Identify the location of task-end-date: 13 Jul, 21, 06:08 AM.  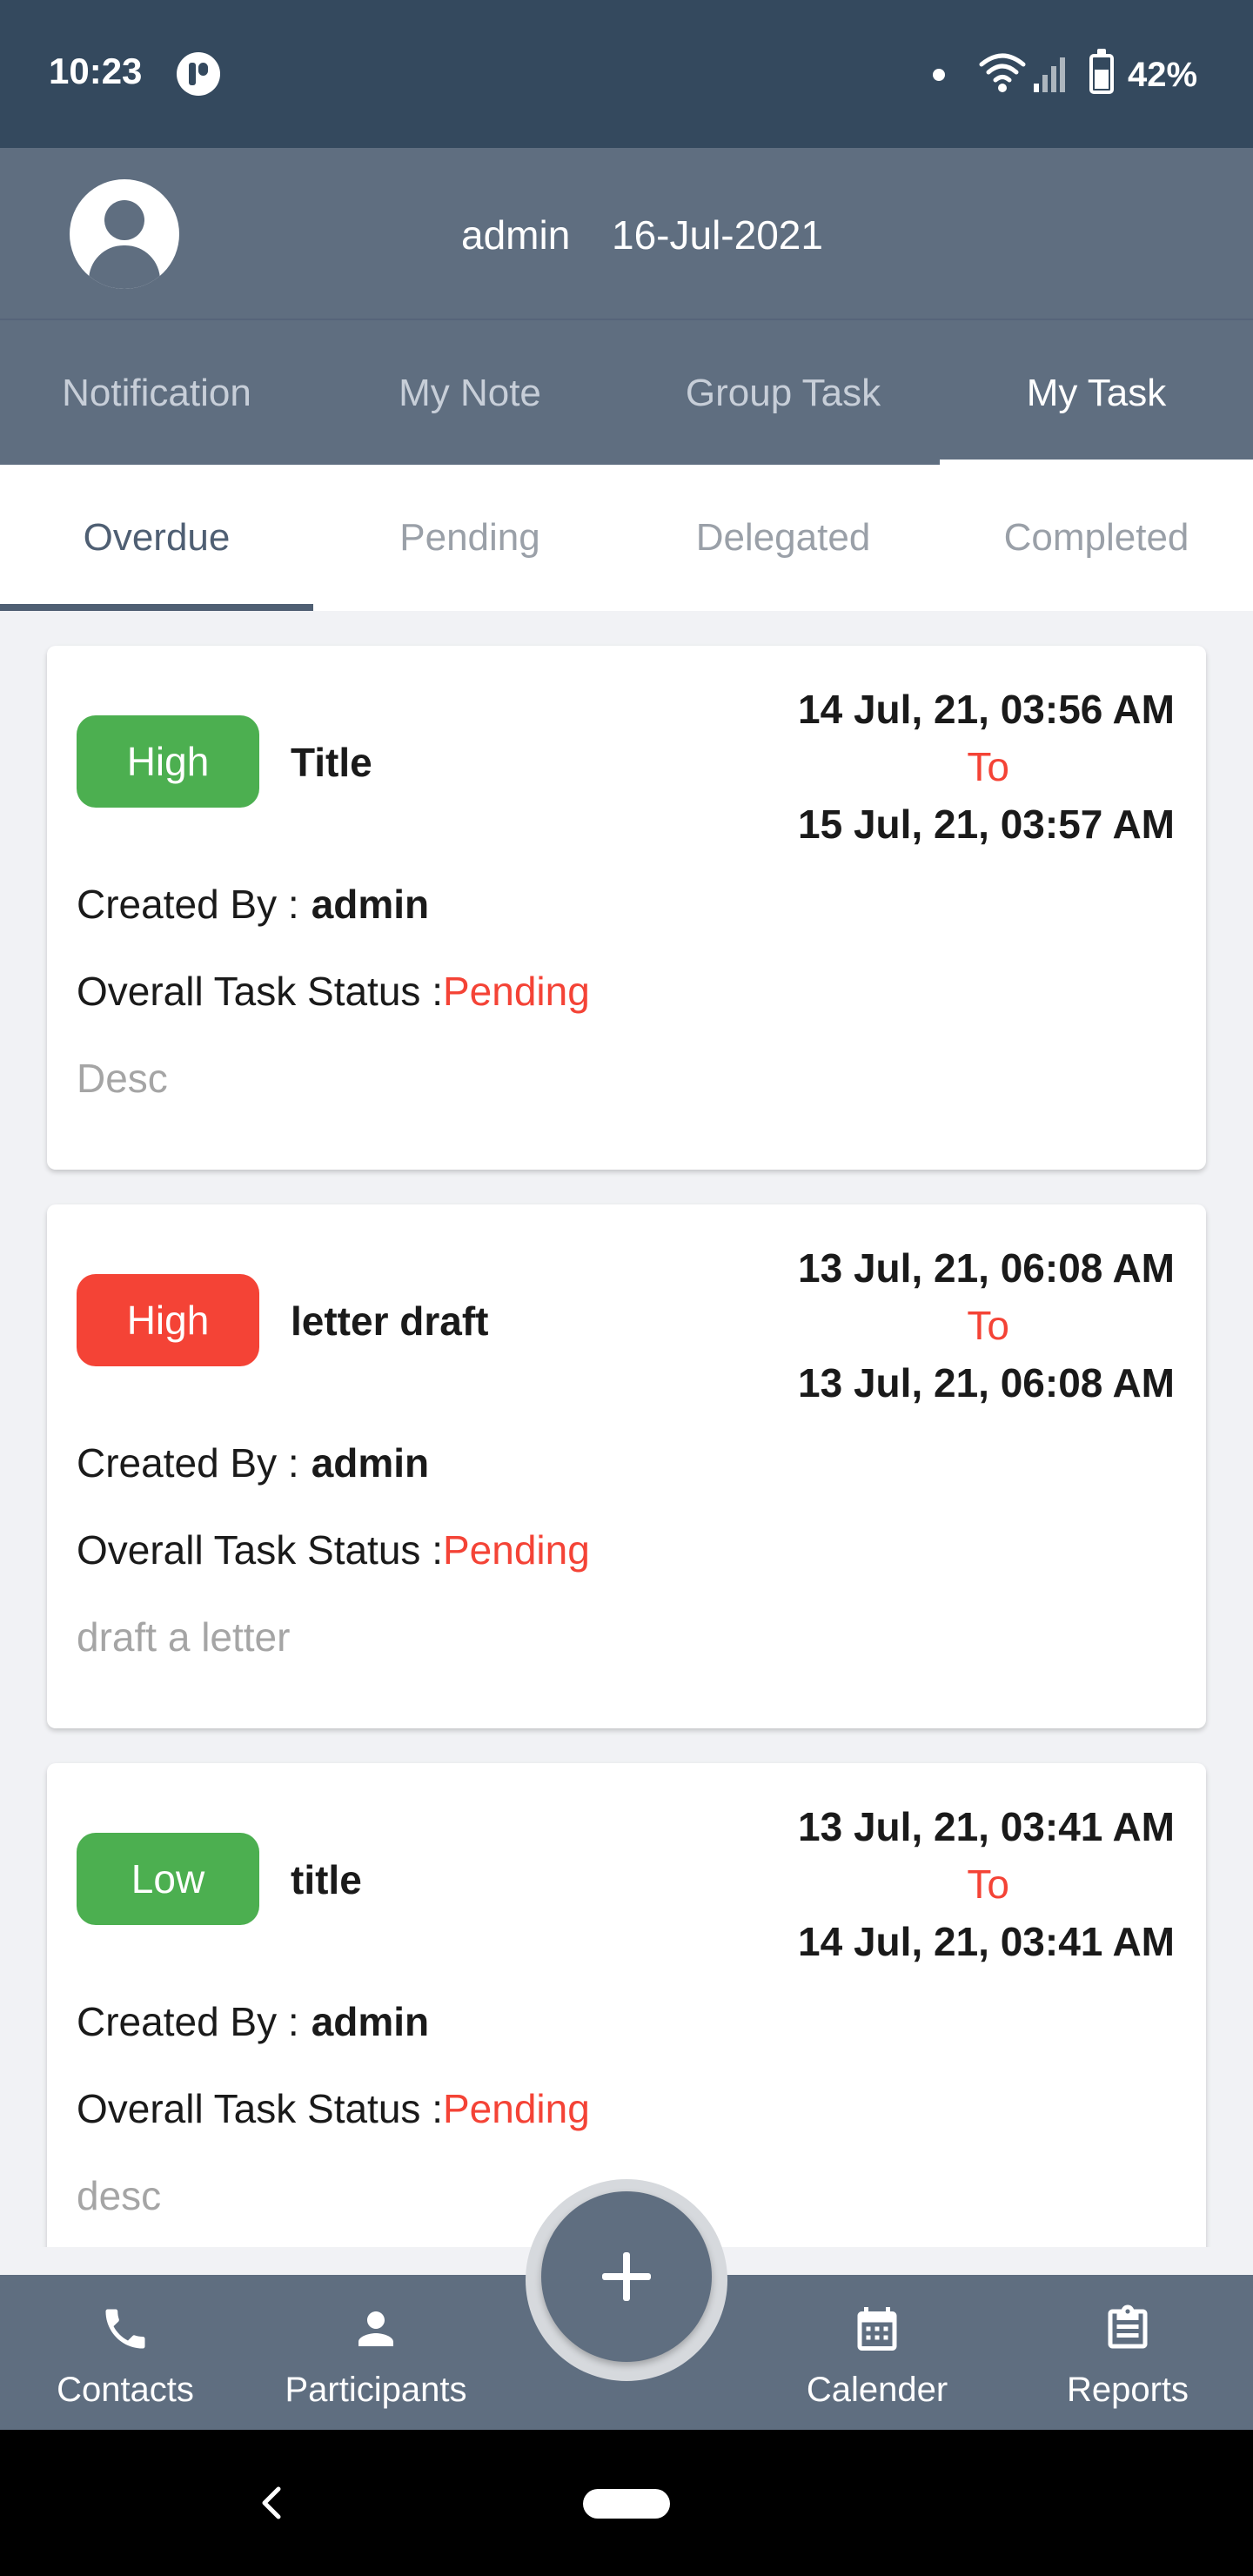
(986, 1382).